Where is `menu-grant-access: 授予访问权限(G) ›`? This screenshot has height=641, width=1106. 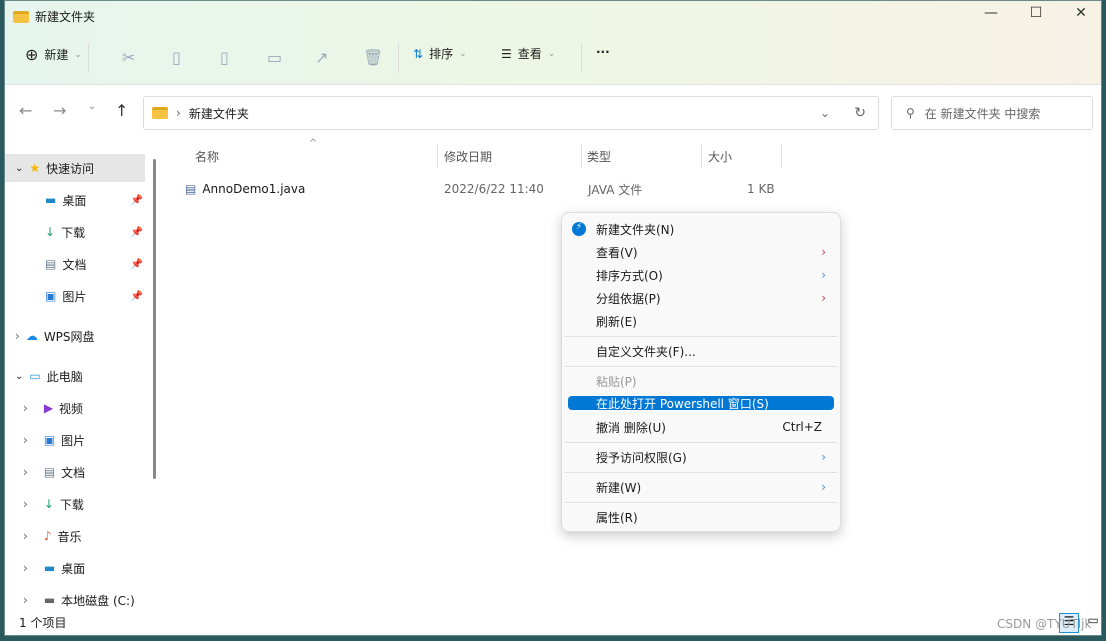
menu-grant-access: 授予访问权限(G) › is located at coordinates (701, 457).